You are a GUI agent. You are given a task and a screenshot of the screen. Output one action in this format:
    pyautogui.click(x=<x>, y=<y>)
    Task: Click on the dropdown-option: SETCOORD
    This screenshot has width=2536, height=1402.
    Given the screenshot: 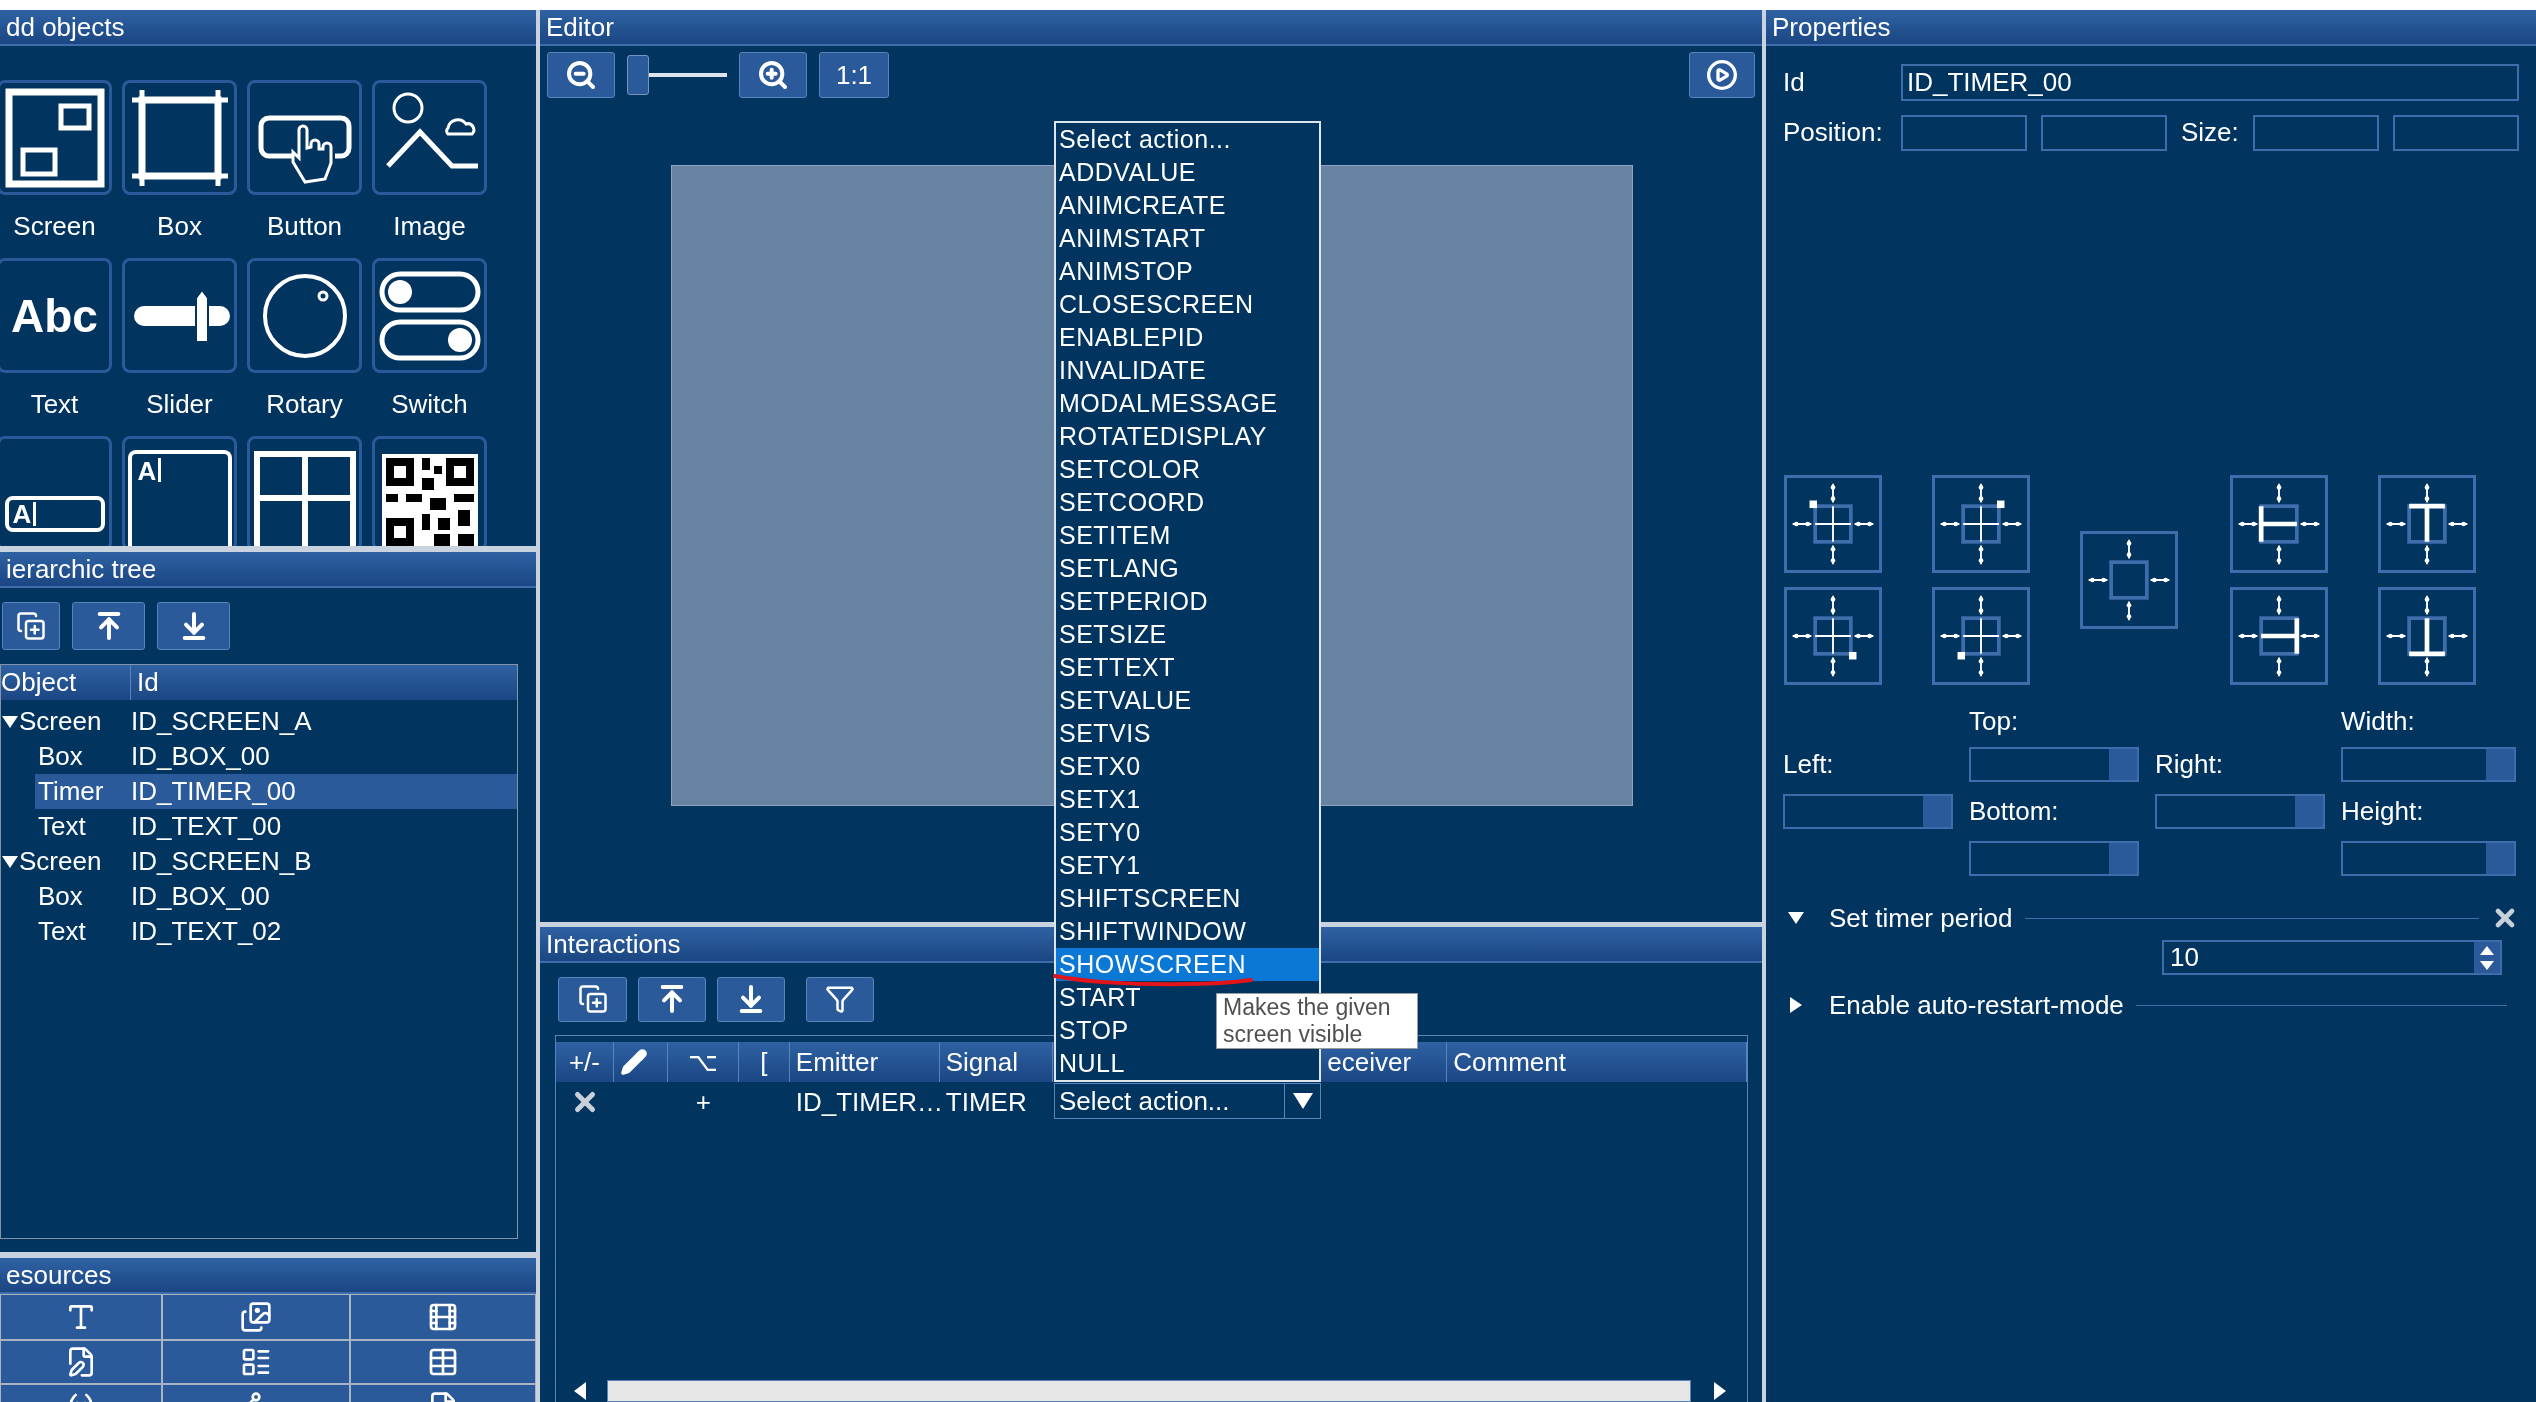 What is the action you would take?
    pyautogui.click(x=1187, y=502)
    